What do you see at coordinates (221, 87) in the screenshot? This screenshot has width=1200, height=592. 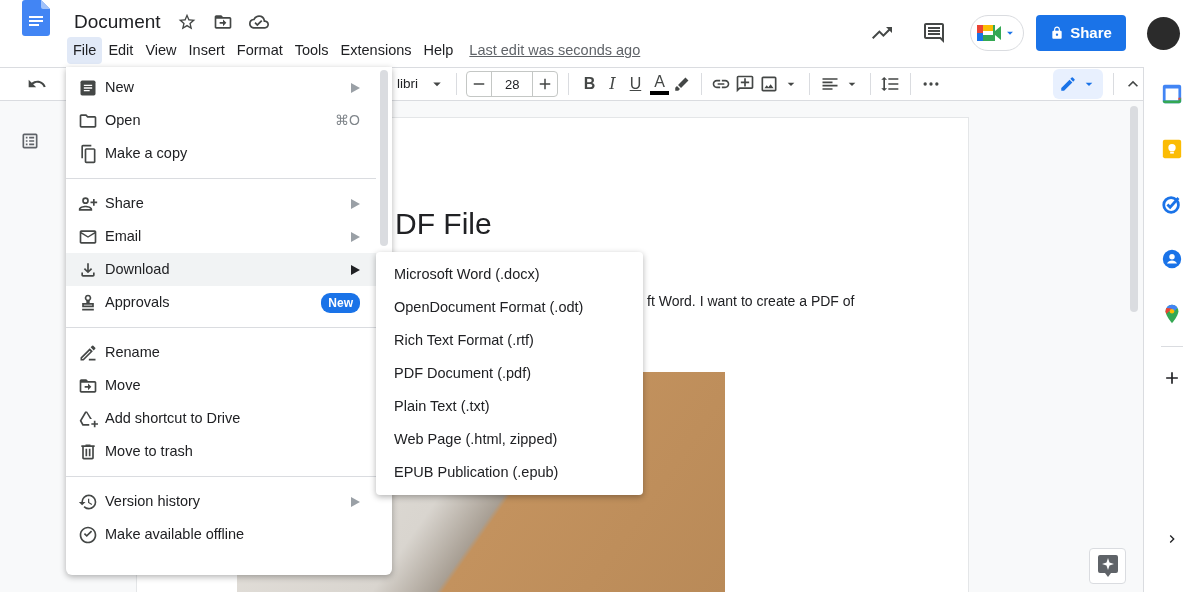 I see `menu-item: New` at bounding box center [221, 87].